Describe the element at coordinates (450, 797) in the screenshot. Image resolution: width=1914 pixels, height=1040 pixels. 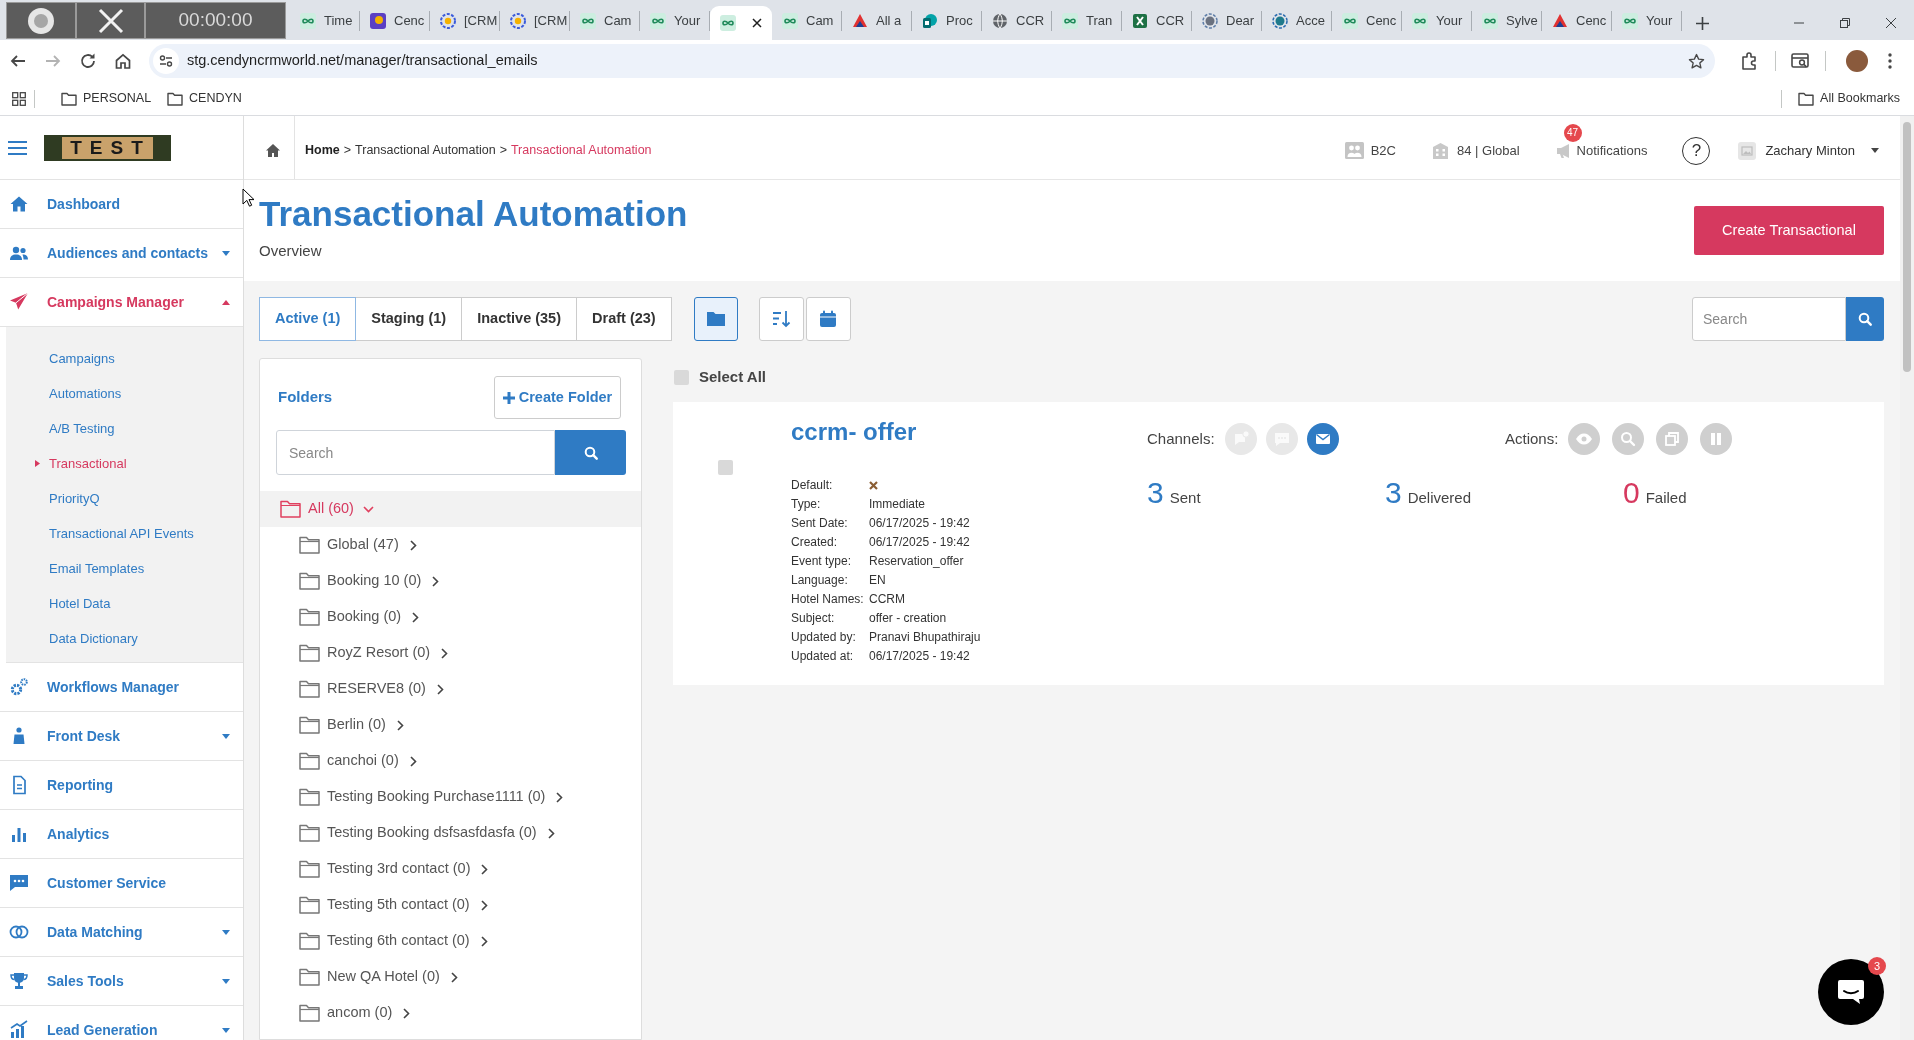
I see `folder-item: Testing Booking Purchase1111 (0)` at that location.